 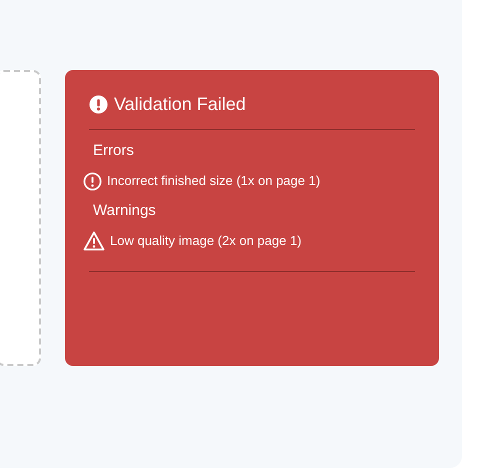 I want to click on section-heading: Errors, so click(x=114, y=151).